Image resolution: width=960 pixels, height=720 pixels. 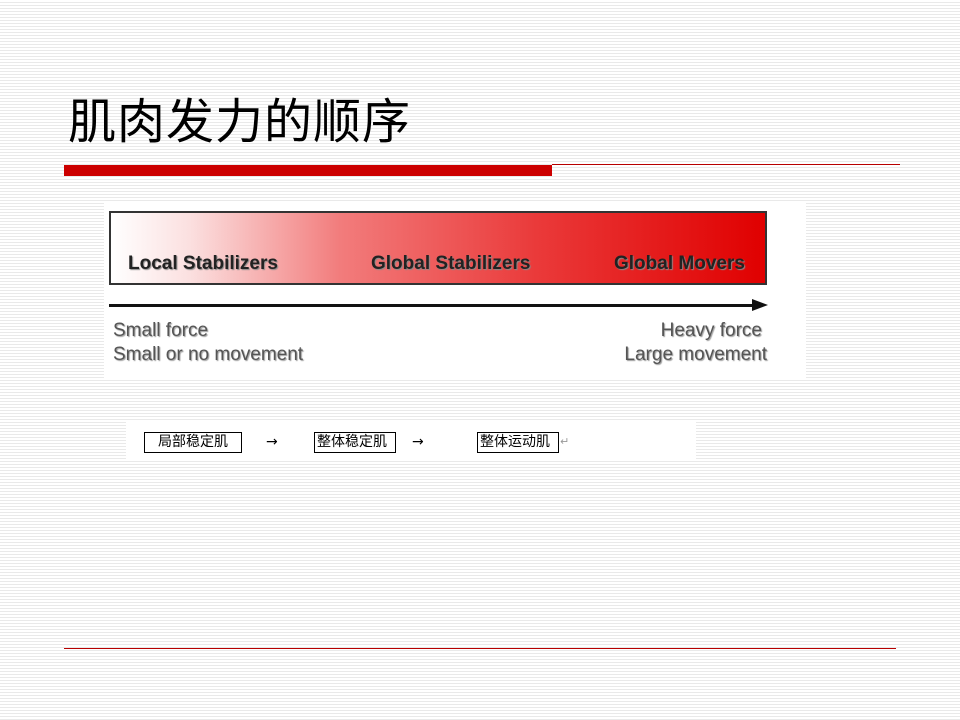 I want to click on label-heavy-force: Heavy force, so click(x=711, y=330).